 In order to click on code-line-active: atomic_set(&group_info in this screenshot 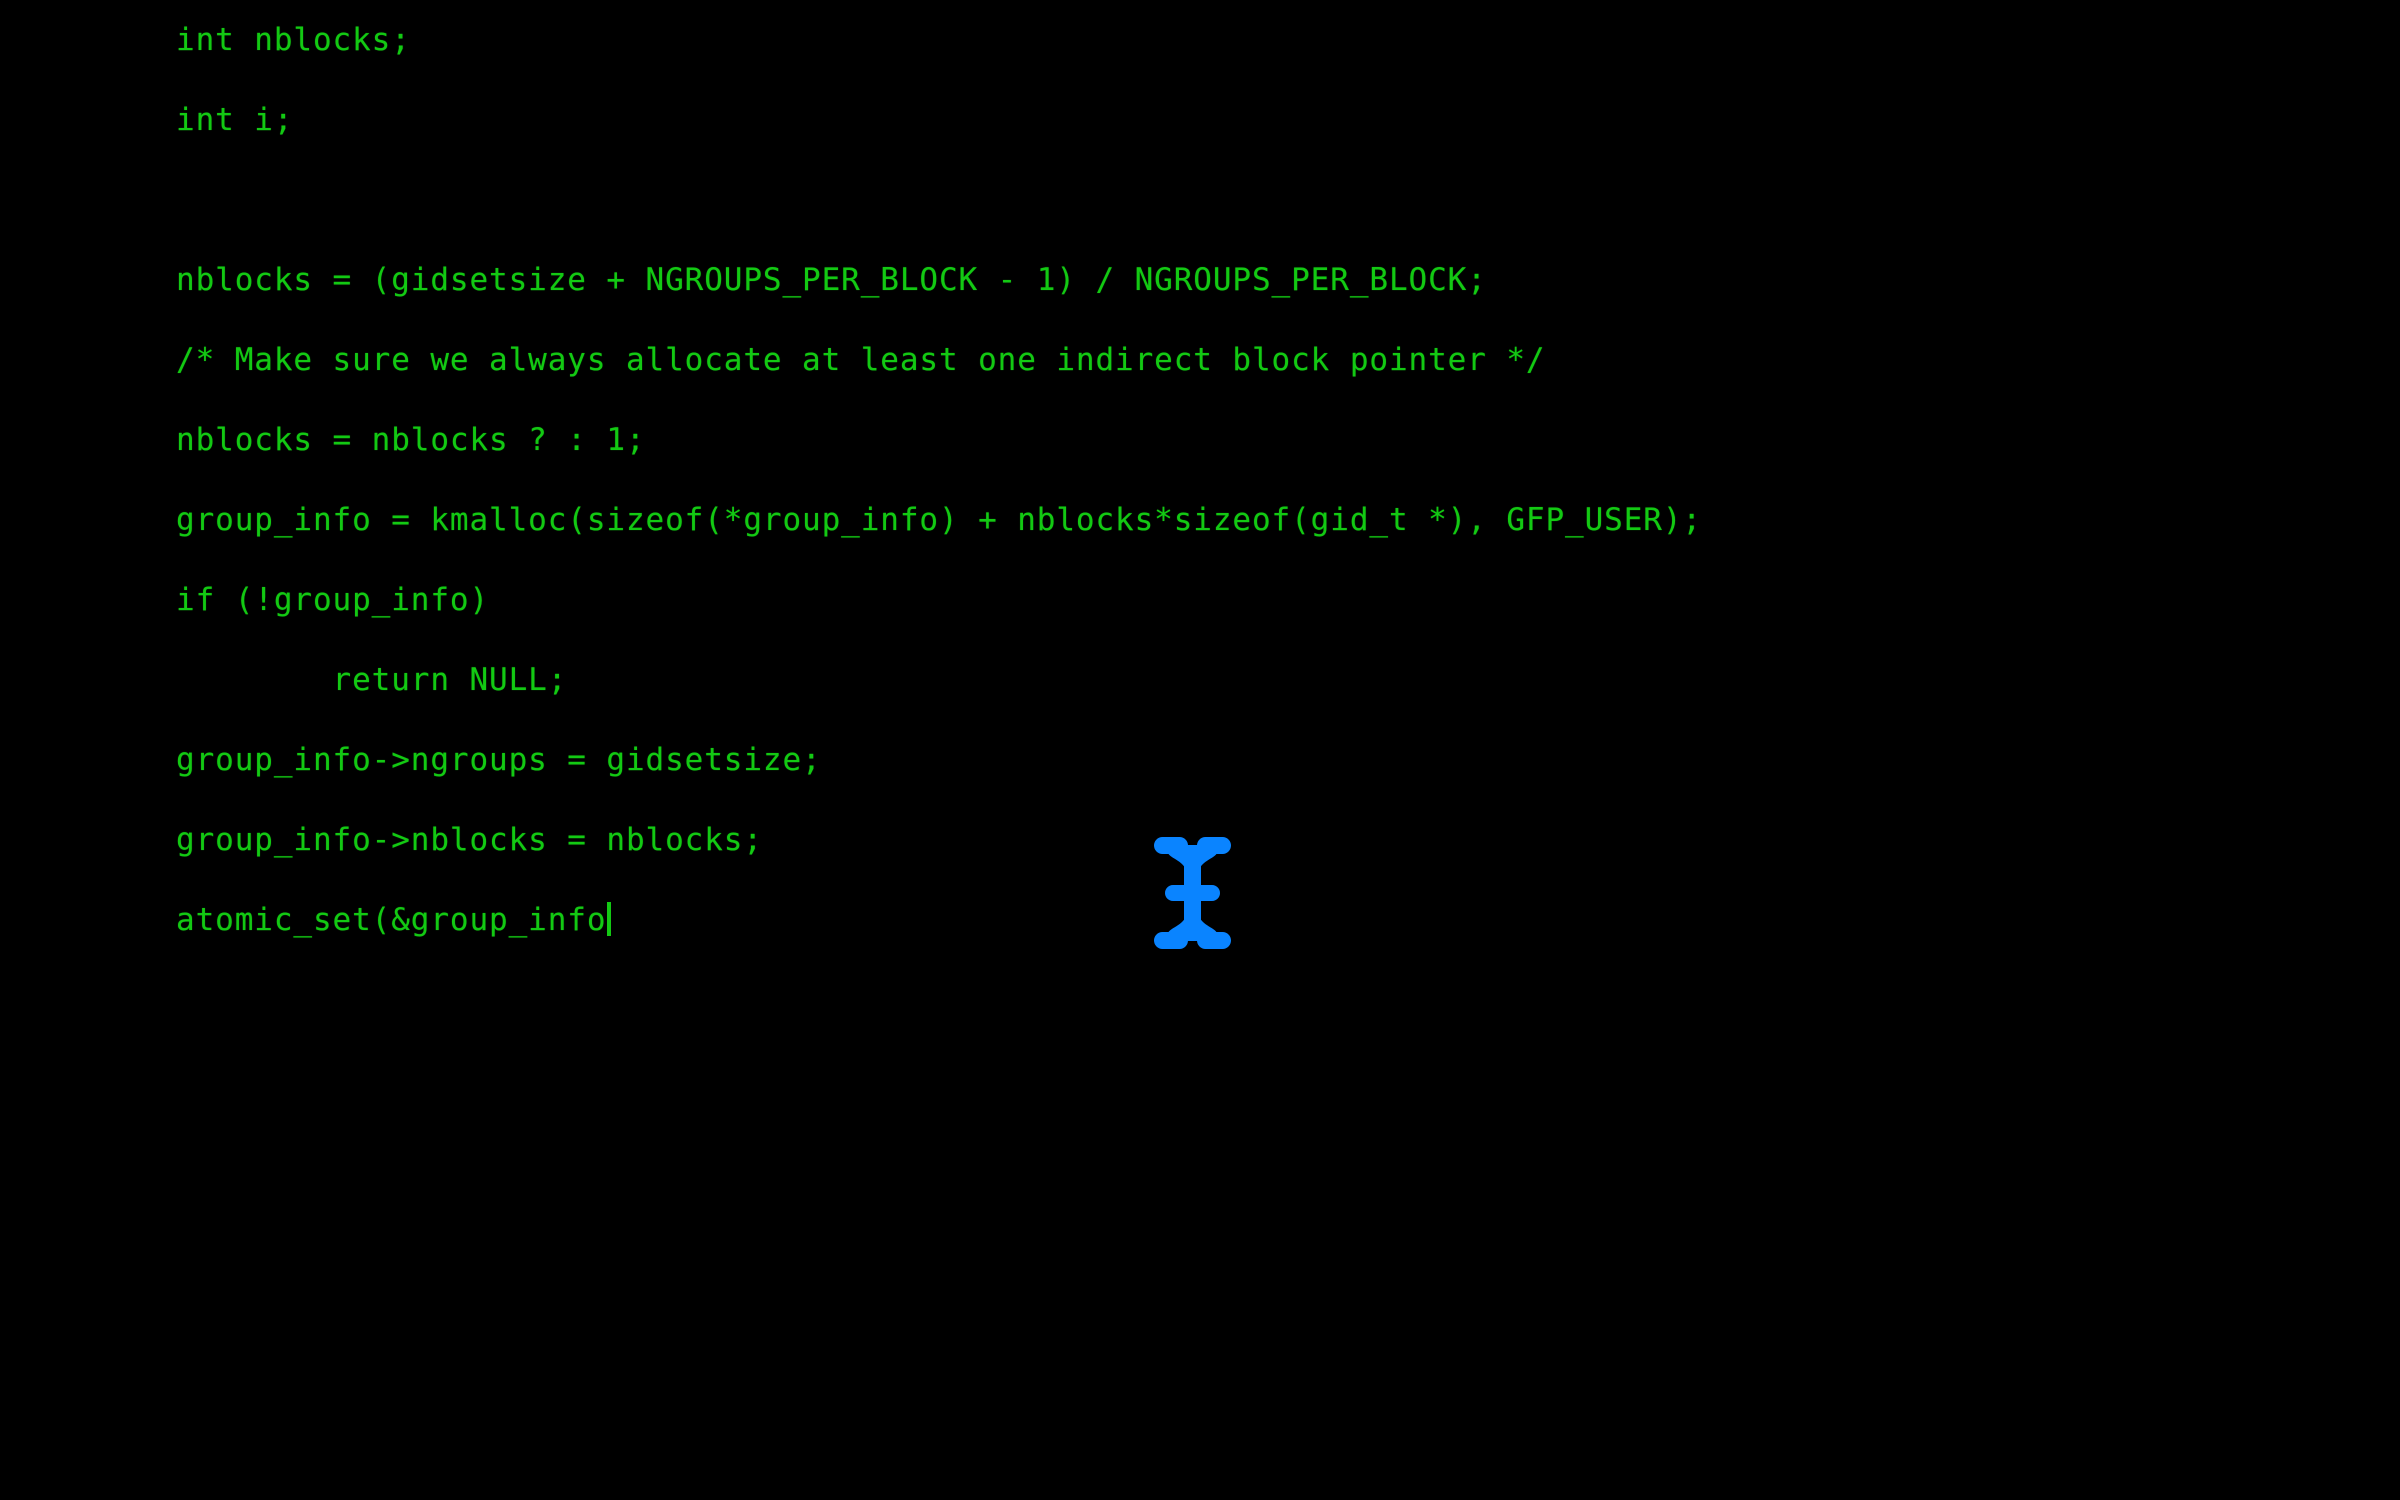, I will do `click(1226, 920)`.